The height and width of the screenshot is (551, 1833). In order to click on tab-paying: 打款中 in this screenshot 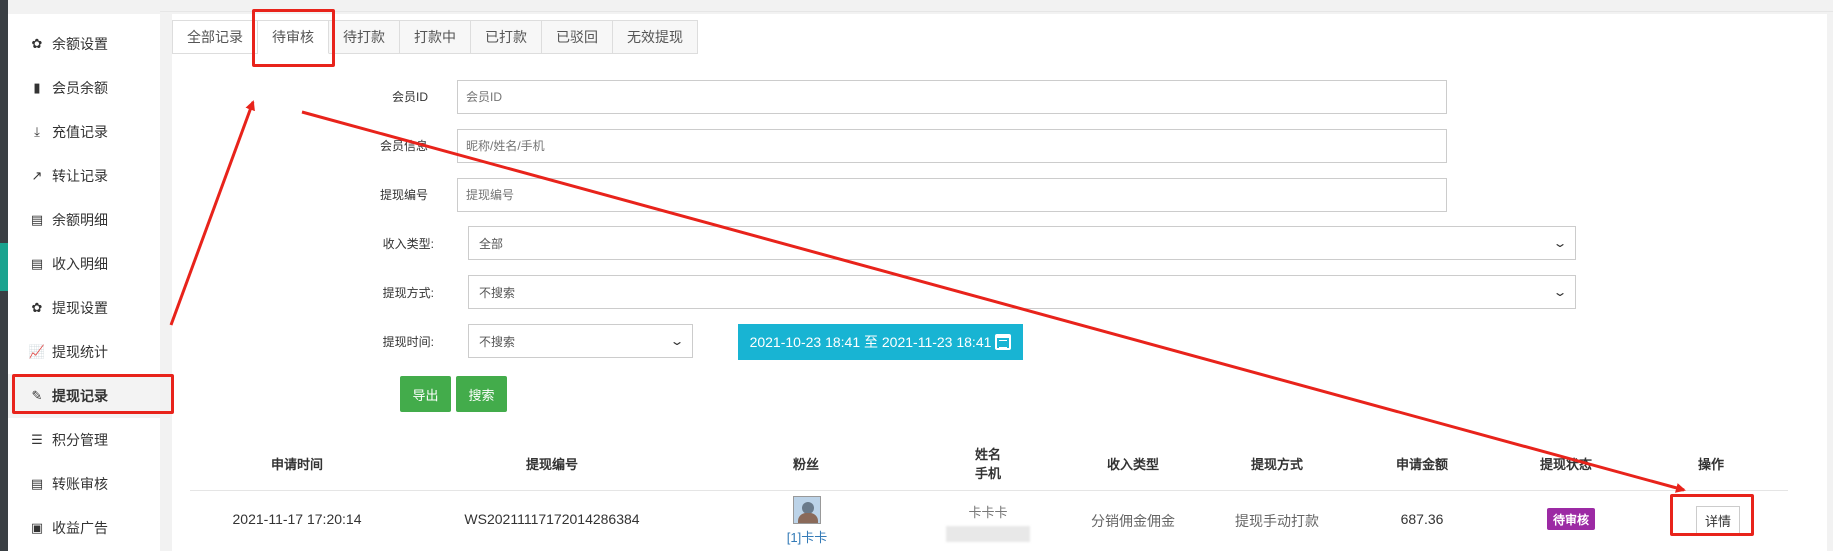, I will do `click(435, 37)`.